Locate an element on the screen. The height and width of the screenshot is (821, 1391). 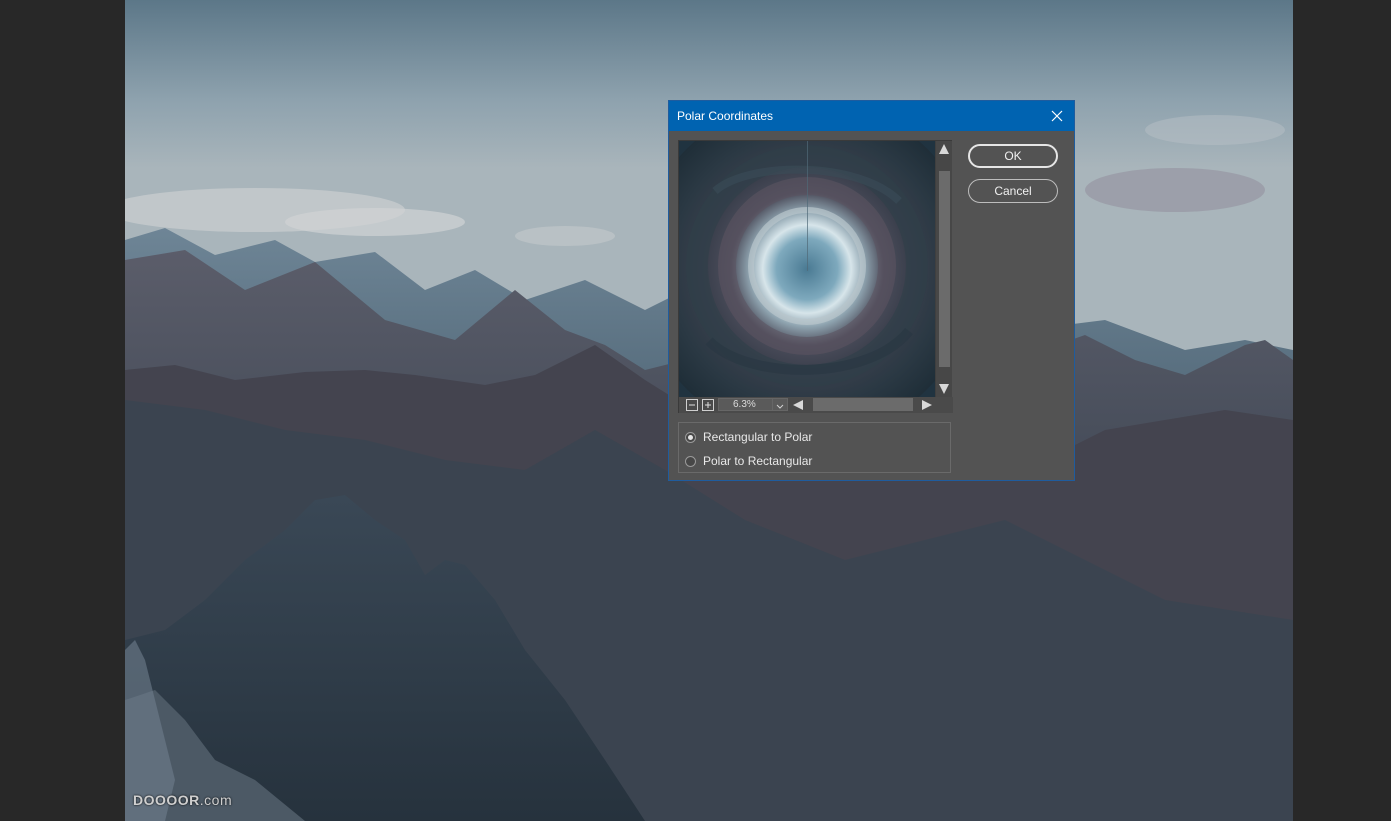
vertical-scroll-thumb is located at coordinates (944, 269).